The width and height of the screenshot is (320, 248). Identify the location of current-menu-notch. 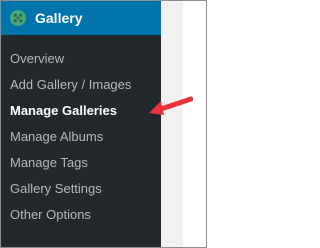
(165, 18).